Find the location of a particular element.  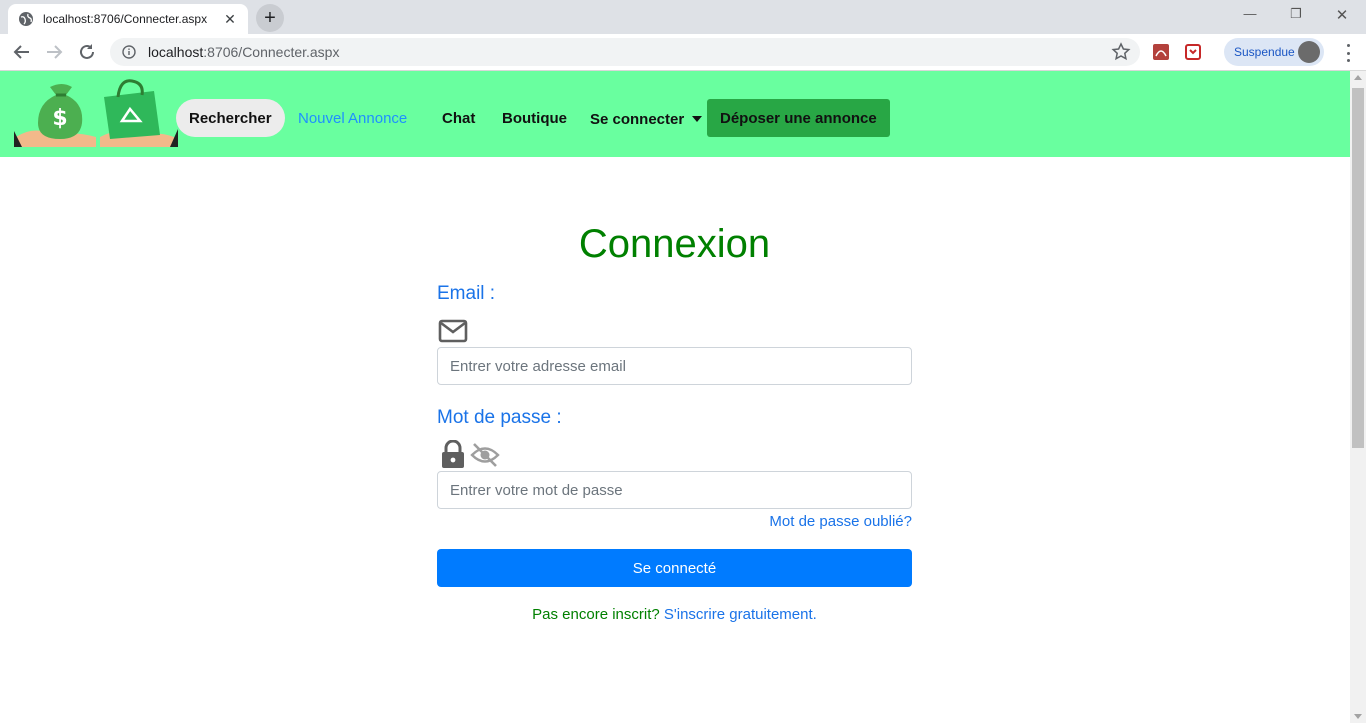

scrollbar-thumb is located at coordinates (1358, 268).